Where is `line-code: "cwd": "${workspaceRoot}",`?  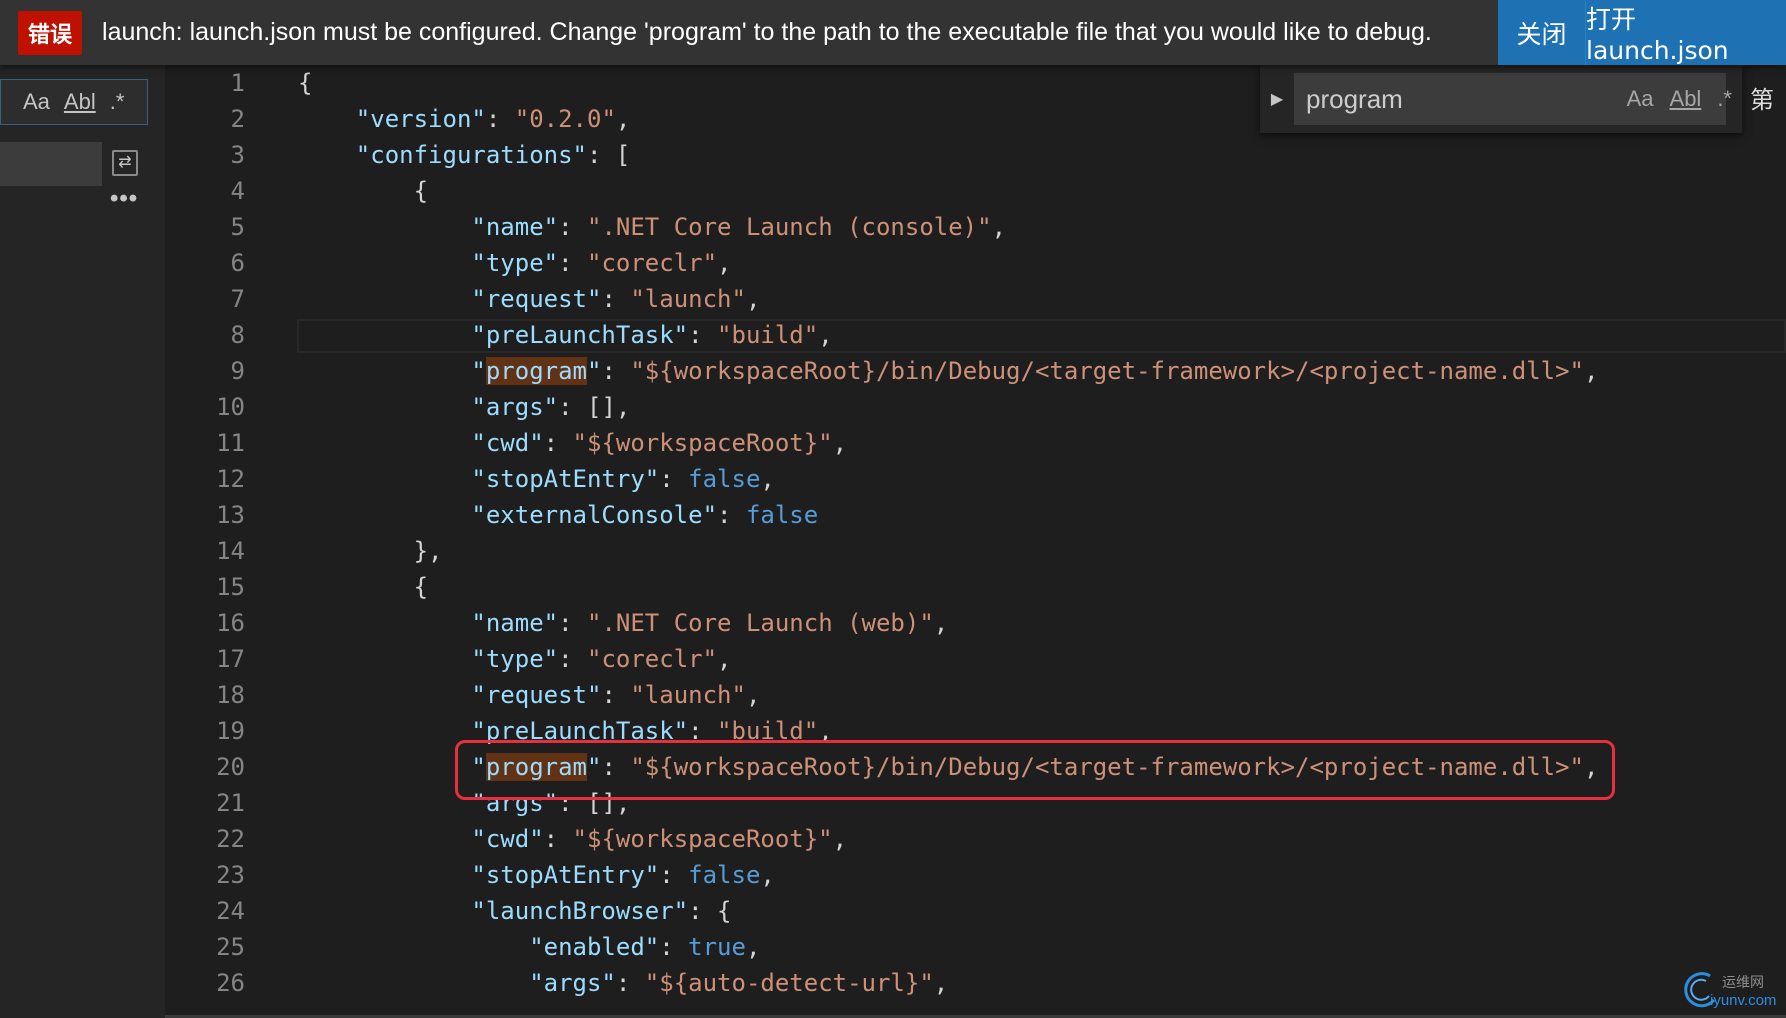 line-code: "cwd": "${workspaceRoot}", is located at coordinates (572, 839).